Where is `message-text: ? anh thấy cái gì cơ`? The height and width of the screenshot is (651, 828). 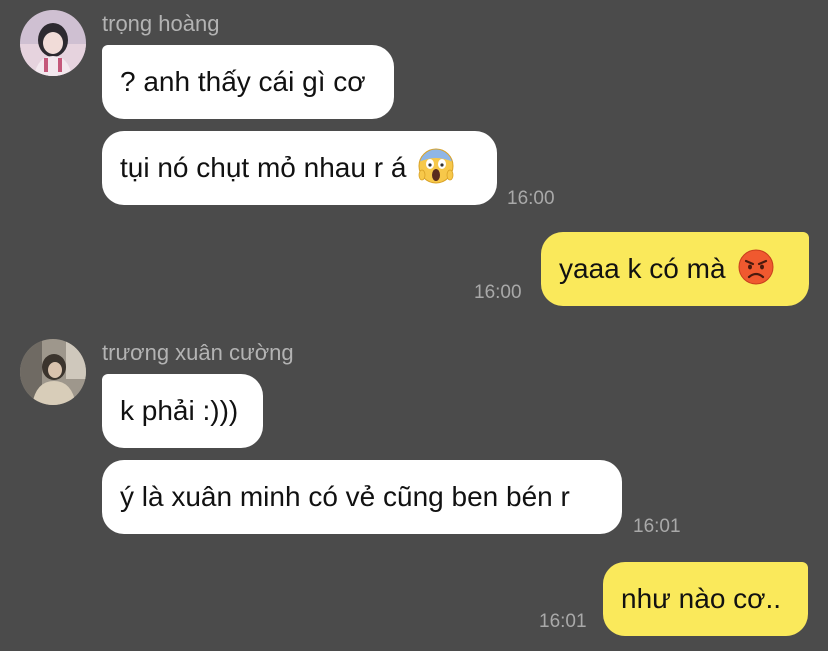
message-text: ? anh thấy cái gì cơ is located at coordinates (243, 81).